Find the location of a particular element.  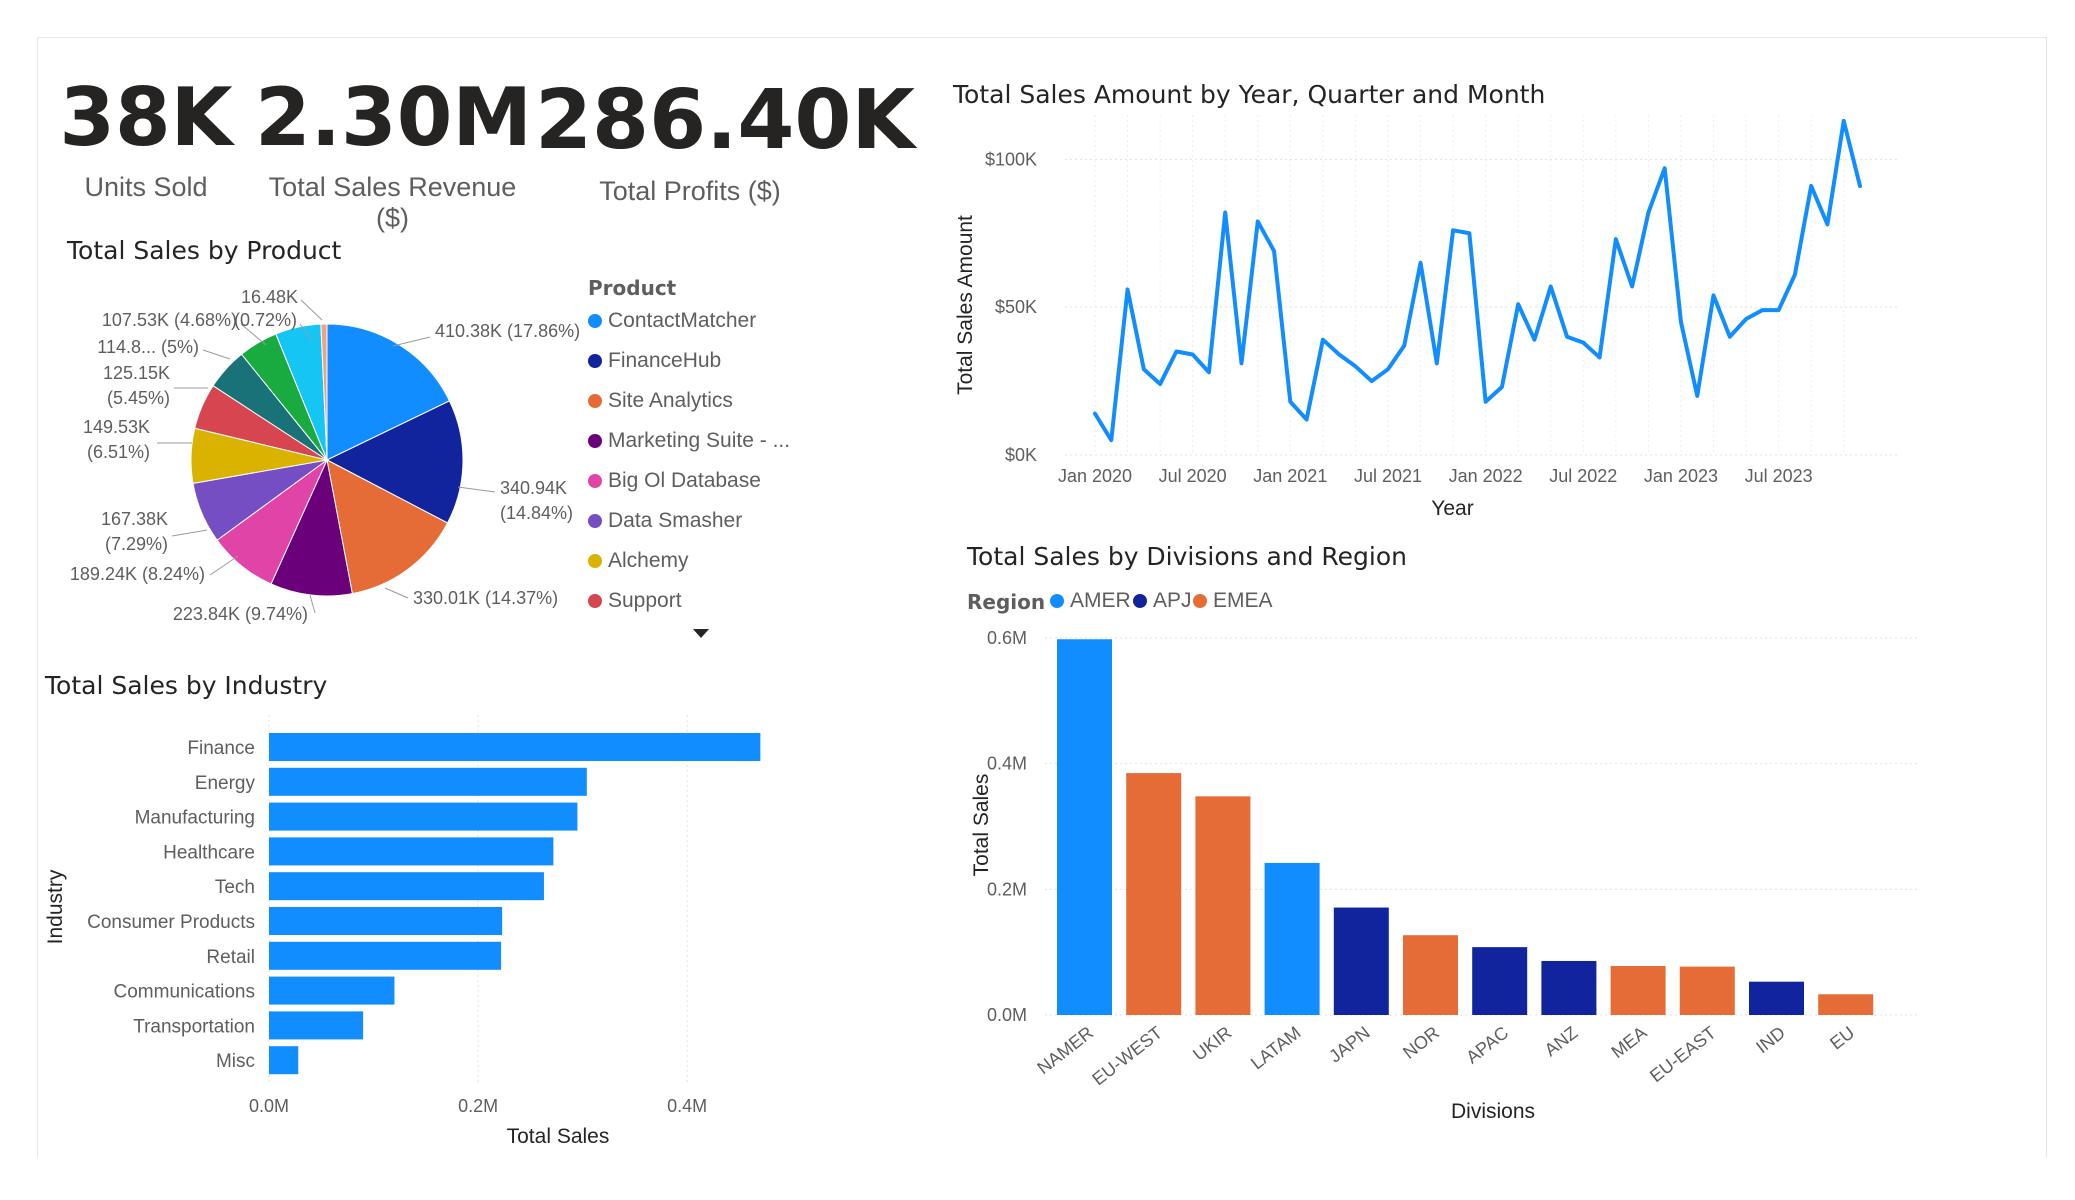

y-tick-label: $100K is located at coordinates (1011, 159).